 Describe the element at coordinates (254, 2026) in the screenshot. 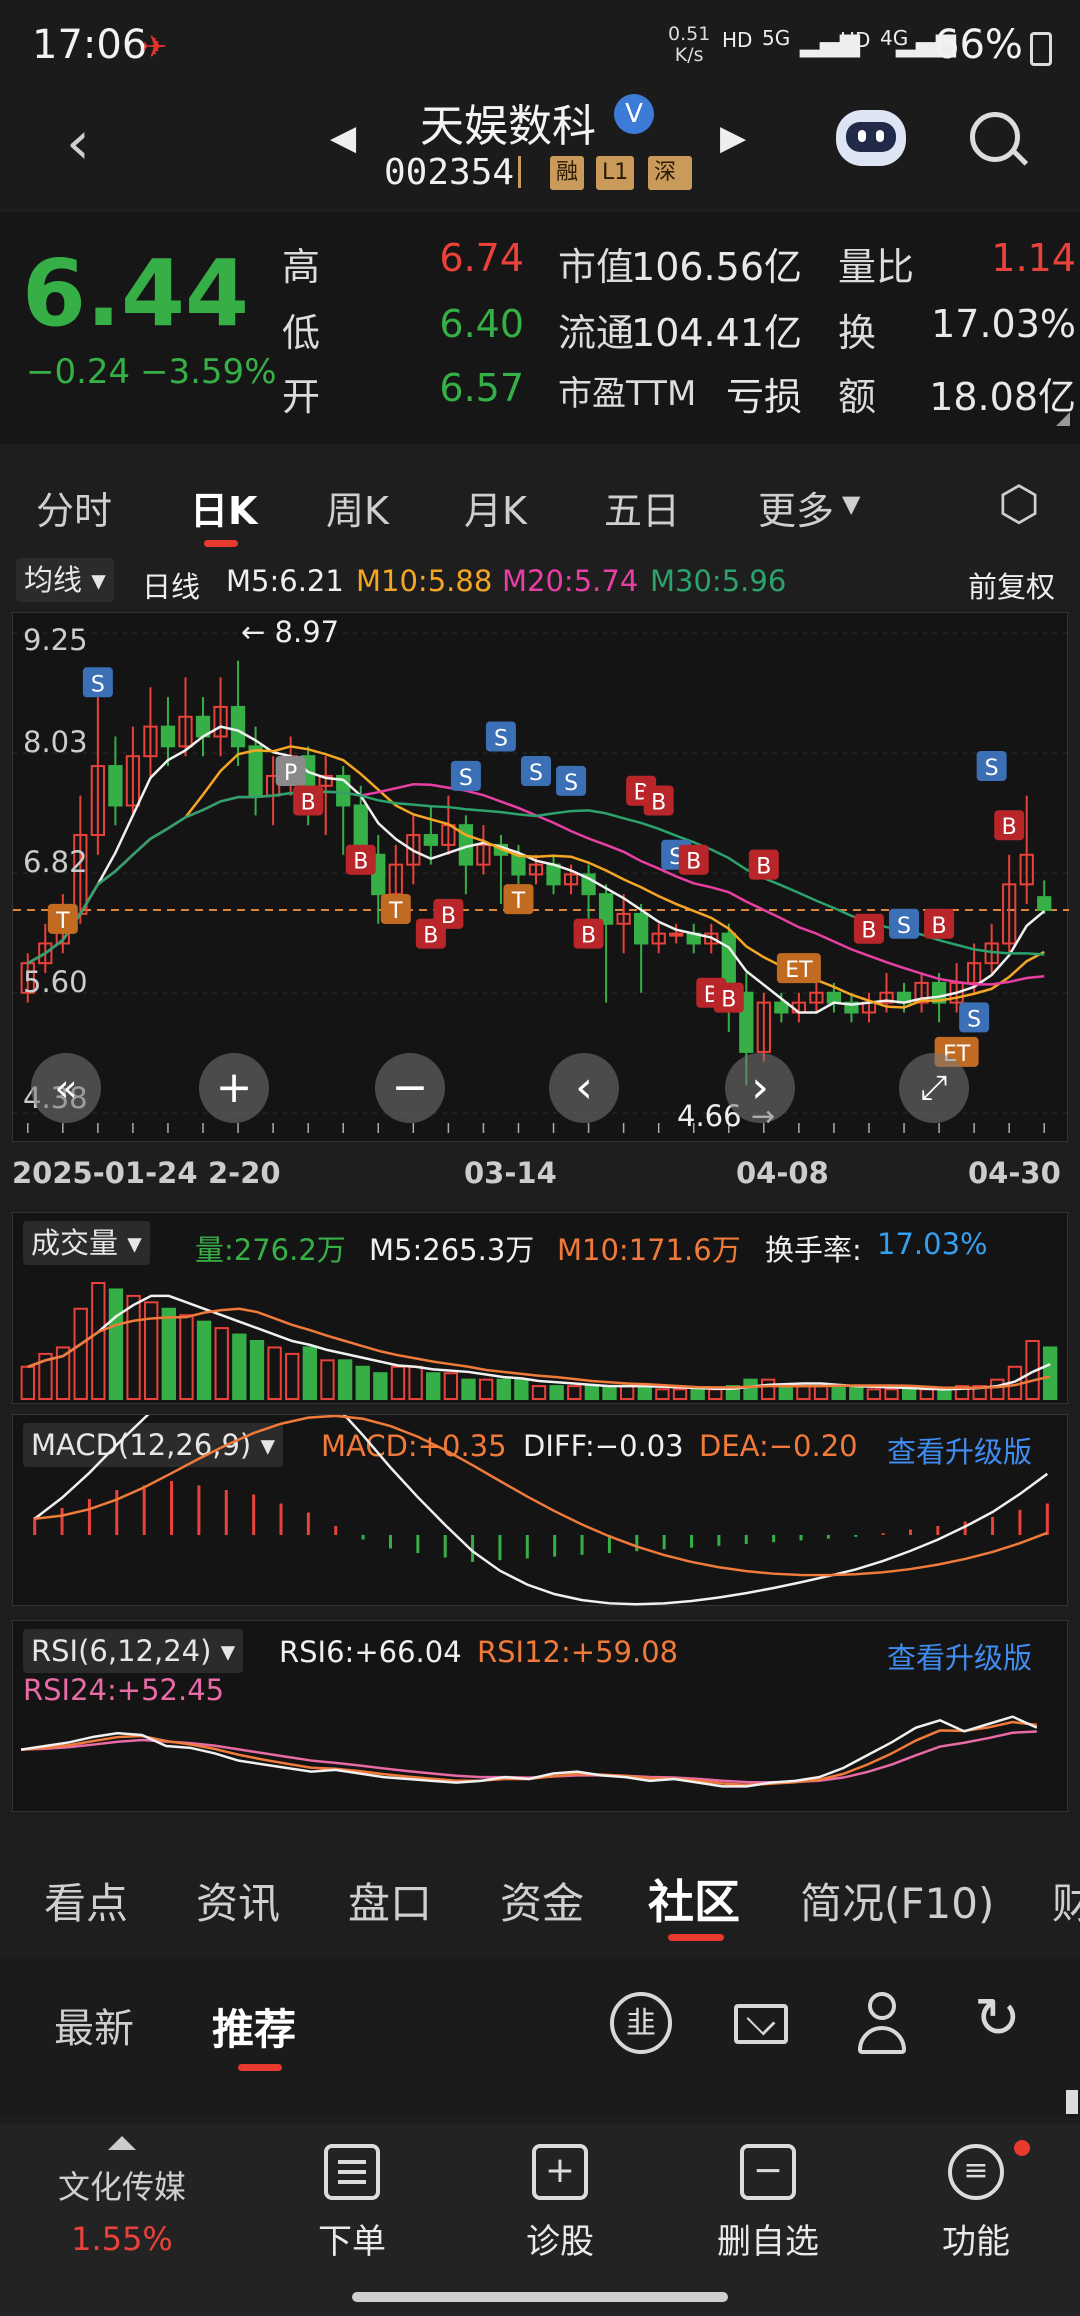

I see `tab-recommended: 推荐` at that location.